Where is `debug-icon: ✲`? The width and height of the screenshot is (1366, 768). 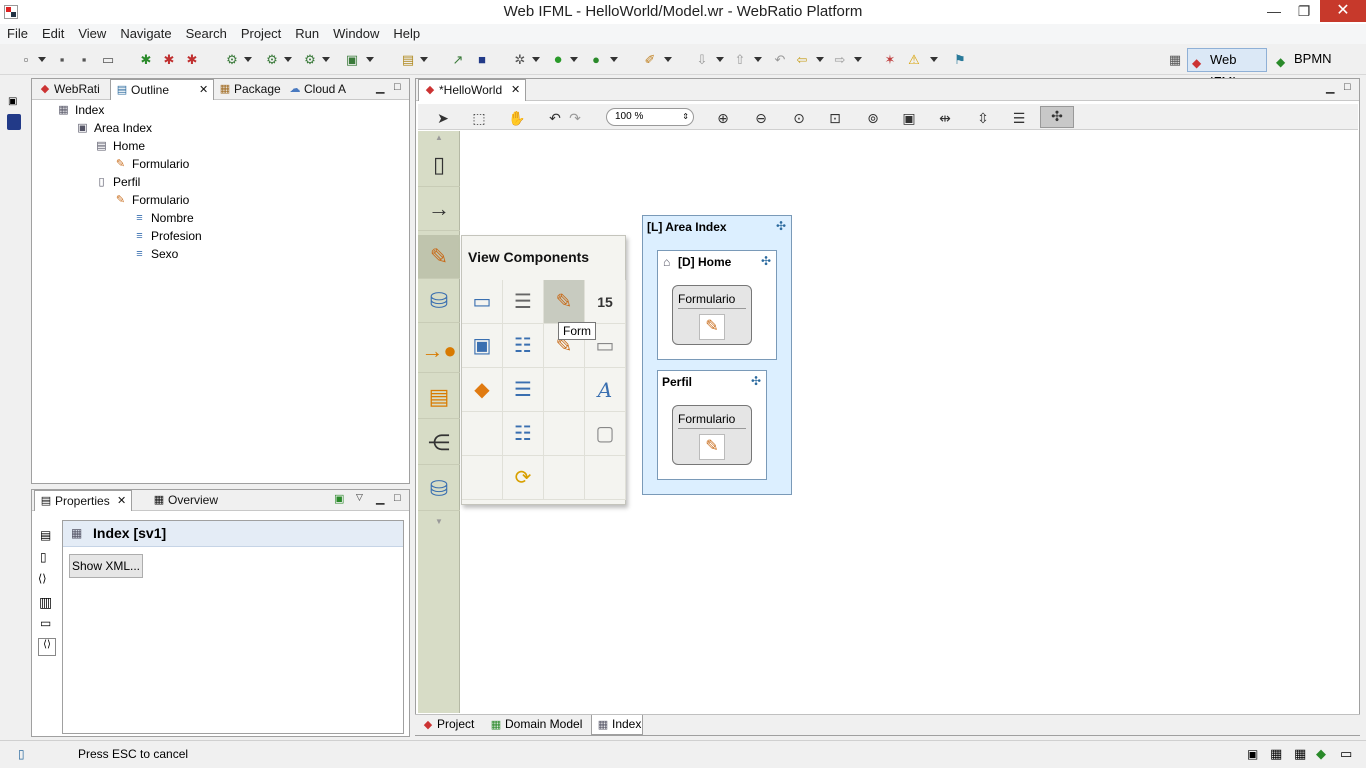 debug-icon: ✲ is located at coordinates (520, 60).